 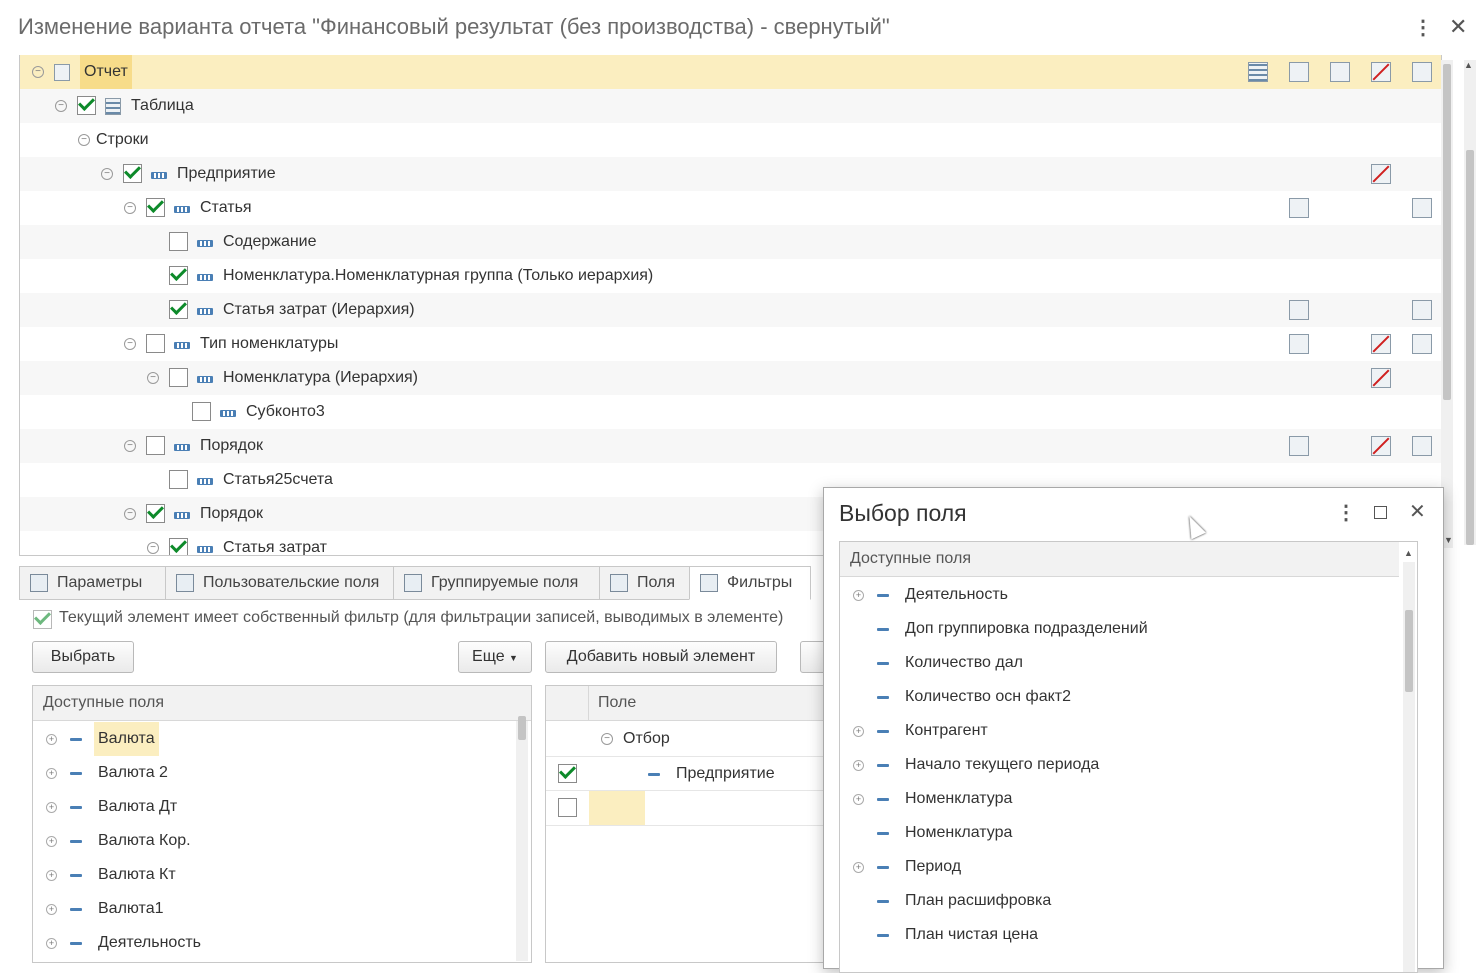 What do you see at coordinates (730, 310) in the screenshot?
I see `tree-row: Статья затрат (Иерархия)` at bounding box center [730, 310].